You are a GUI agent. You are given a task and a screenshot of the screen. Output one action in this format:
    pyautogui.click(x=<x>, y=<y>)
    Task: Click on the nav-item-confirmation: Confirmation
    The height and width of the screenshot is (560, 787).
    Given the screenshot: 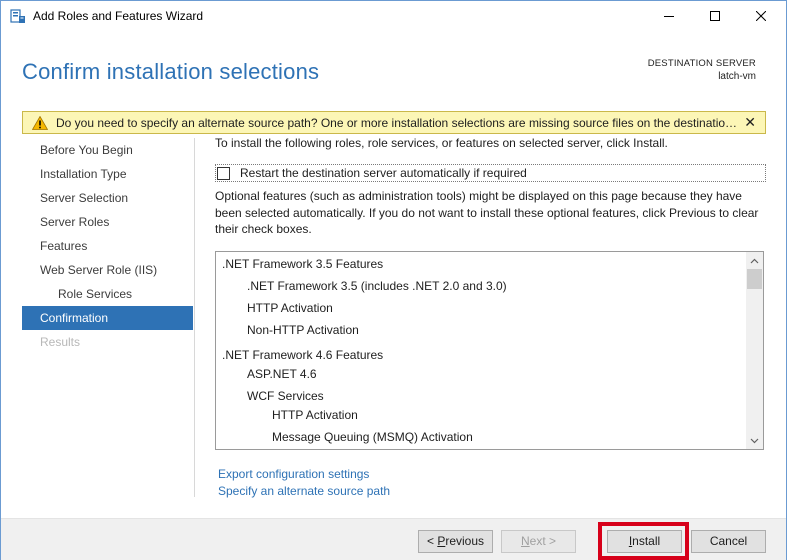 What is the action you would take?
    pyautogui.click(x=107, y=318)
    